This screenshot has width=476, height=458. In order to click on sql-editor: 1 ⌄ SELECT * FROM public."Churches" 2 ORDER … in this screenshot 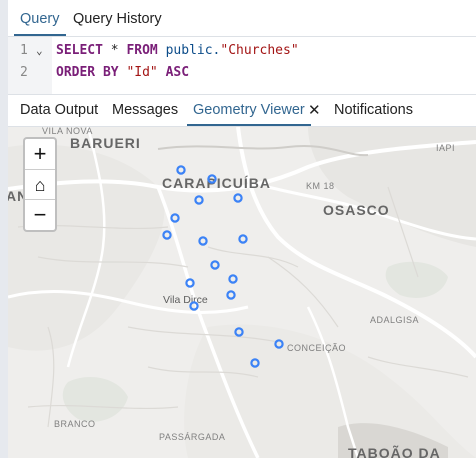, I will do `click(242, 66)`.